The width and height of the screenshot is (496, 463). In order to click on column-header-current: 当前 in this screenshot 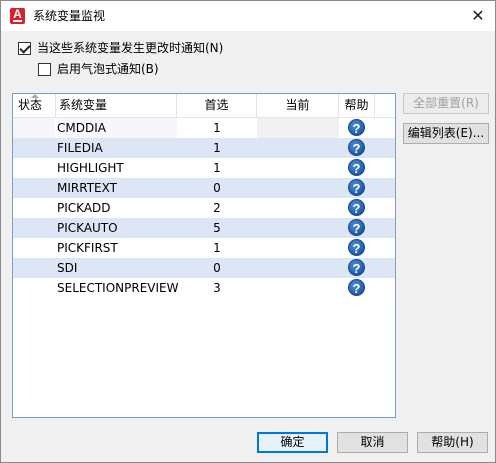, I will do `click(298, 106)`.